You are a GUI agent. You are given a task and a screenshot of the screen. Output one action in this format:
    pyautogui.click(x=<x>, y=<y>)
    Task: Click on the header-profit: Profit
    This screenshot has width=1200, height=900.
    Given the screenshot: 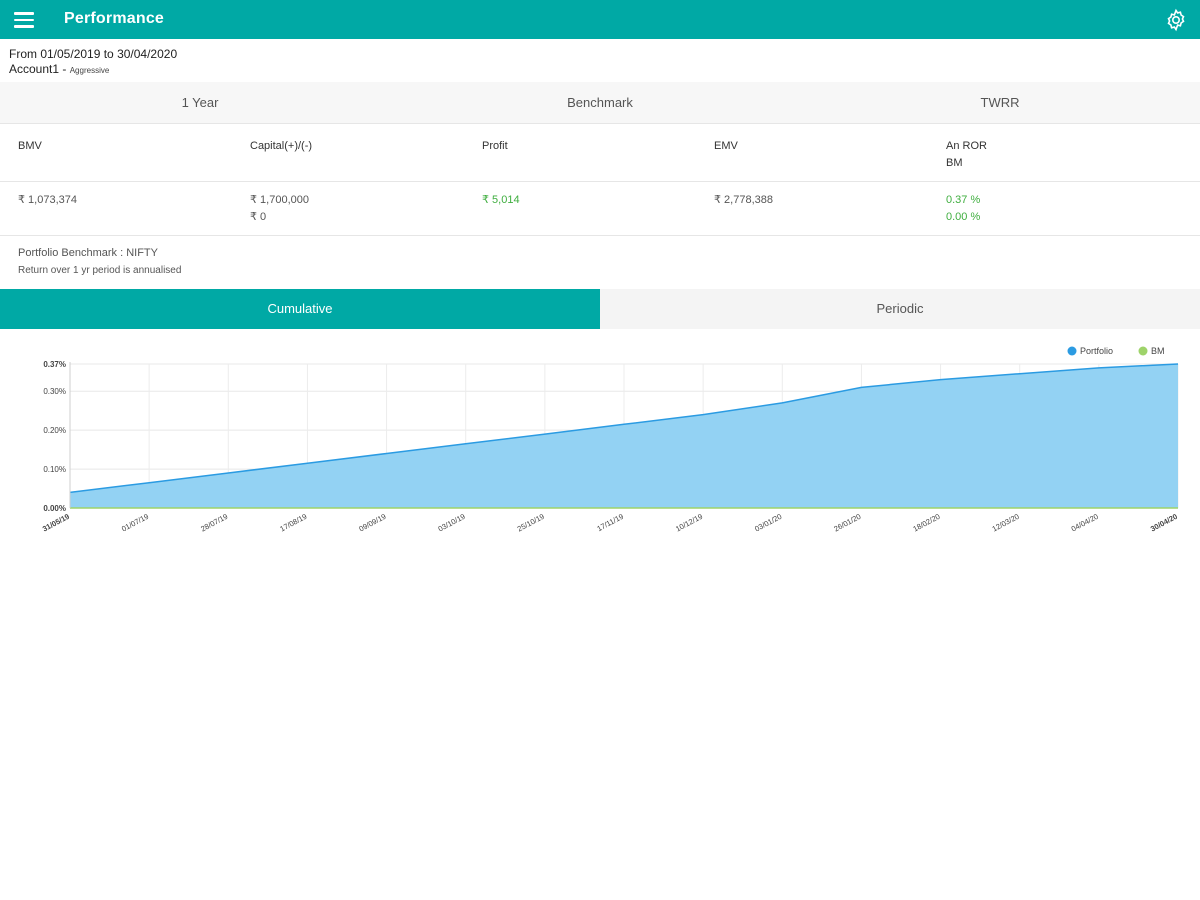 What is the action you would take?
    pyautogui.click(x=495, y=146)
    